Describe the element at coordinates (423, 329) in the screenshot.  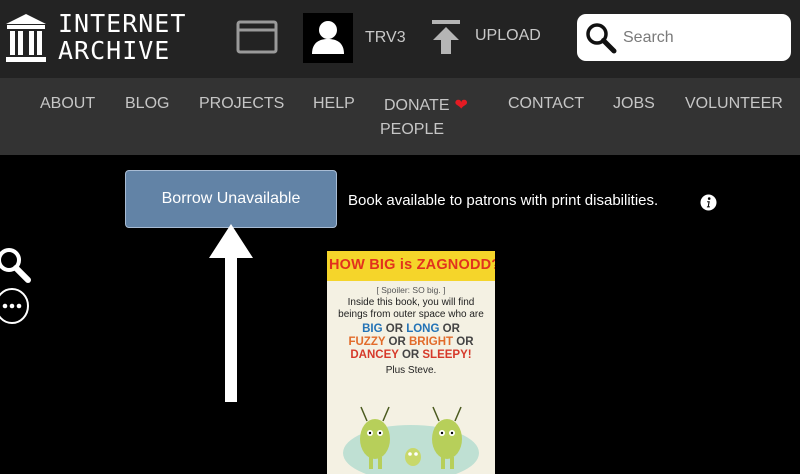
I see `word-long: LONG` at that location.